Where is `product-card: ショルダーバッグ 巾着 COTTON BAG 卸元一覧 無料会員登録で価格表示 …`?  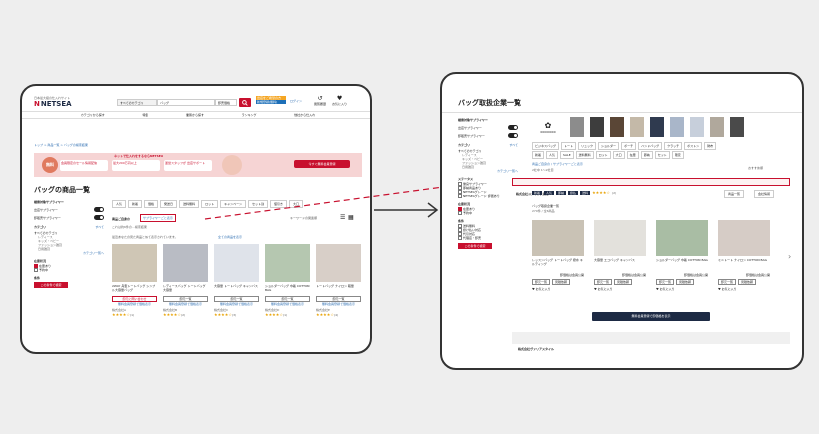 product-card: ショルダーバッグ 巾着 COTTON BAG 卸元一覧 無料会員登録で価格表示 … is located at coordinates (287, 280).